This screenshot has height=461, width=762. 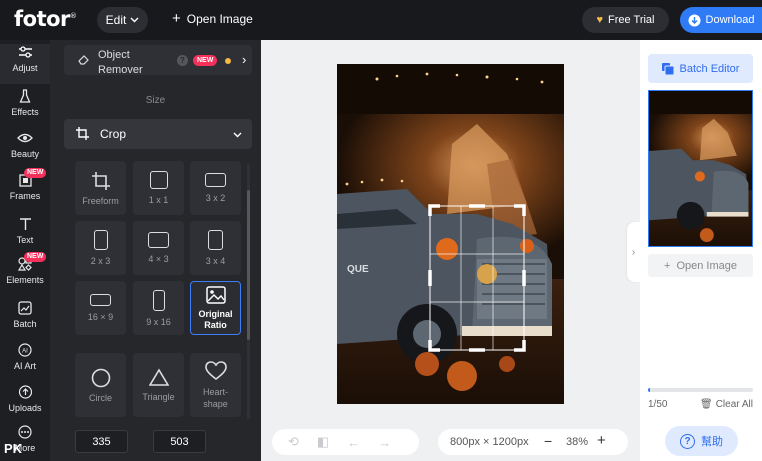 I want to click on crop-option-heart: Heart-shape, so click(x=215, y=385).